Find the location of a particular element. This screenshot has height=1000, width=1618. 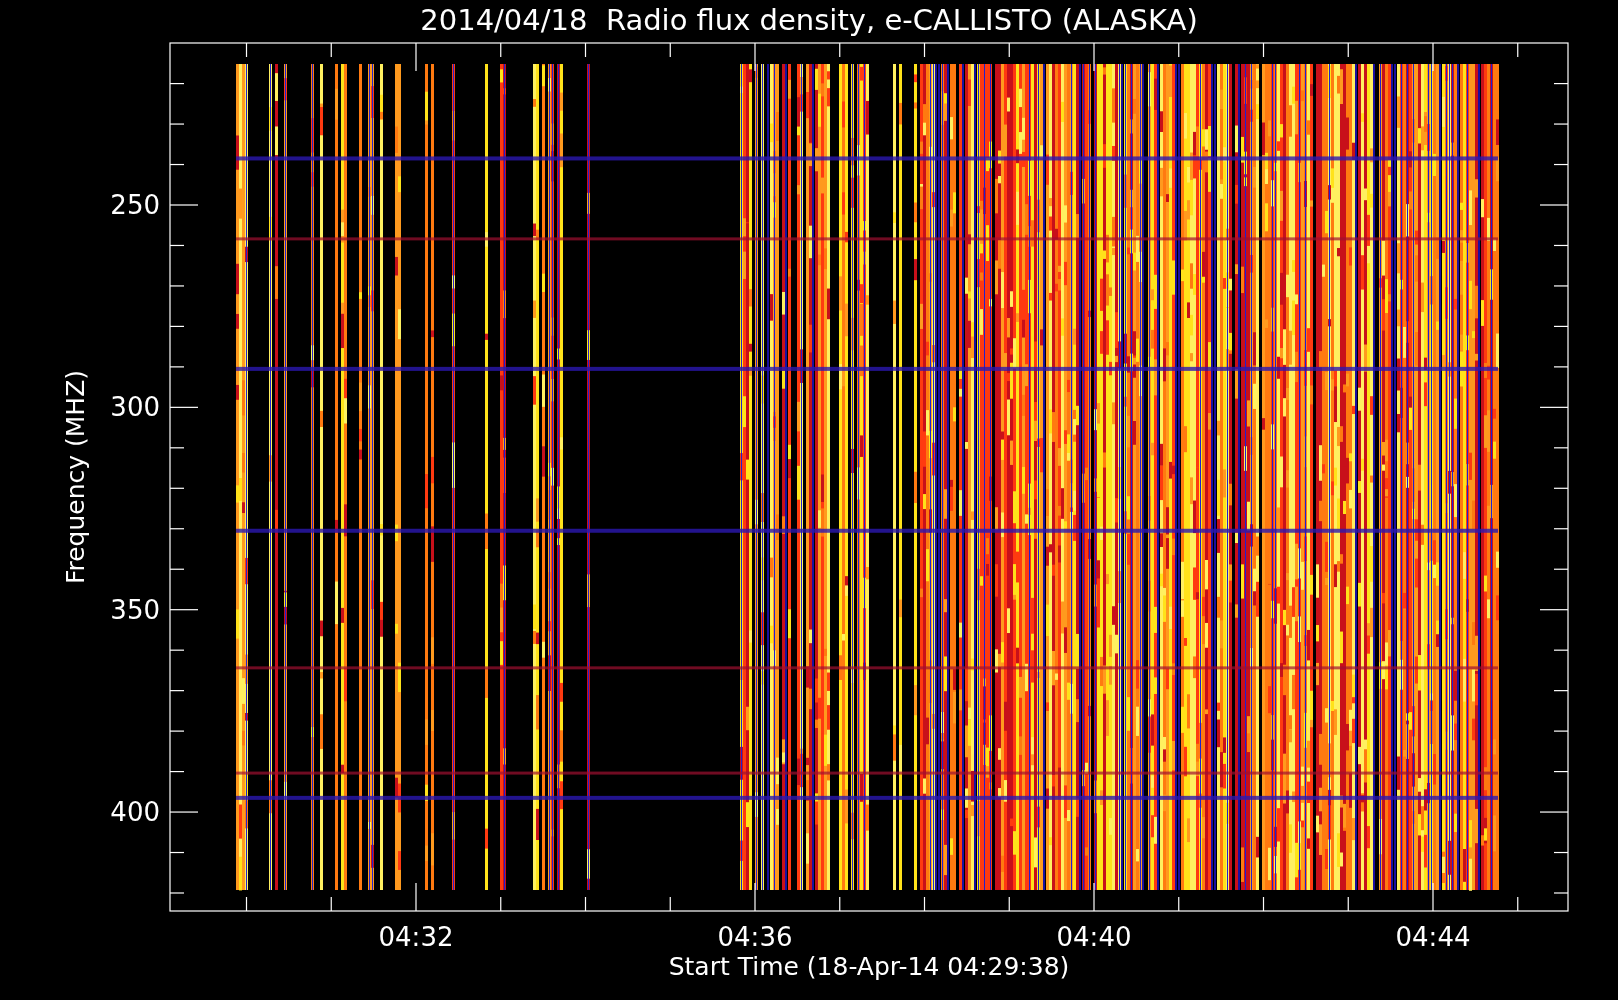

y-tick-label: 300 is located at coordinates (135, 407).